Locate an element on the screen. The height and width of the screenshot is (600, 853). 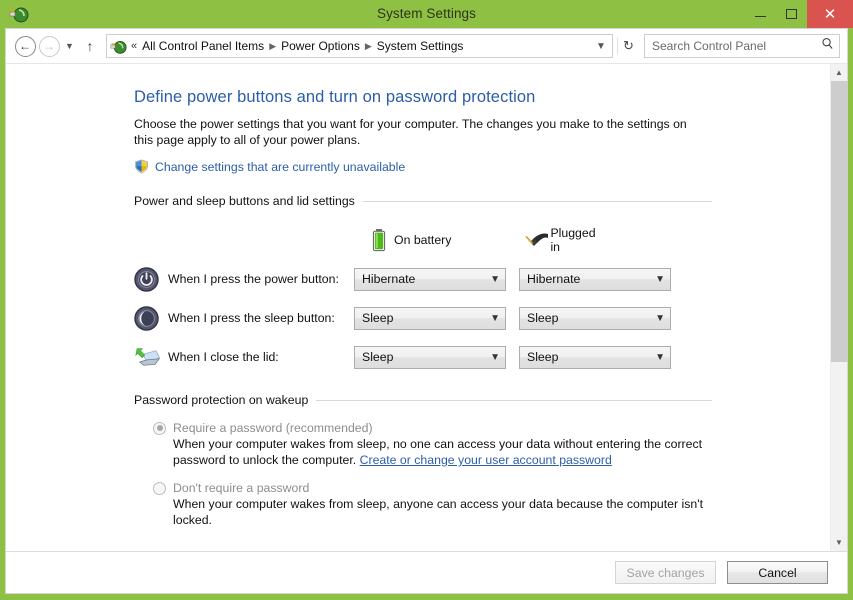
refresh-button: ↻ is located at coordinates (628, 46).